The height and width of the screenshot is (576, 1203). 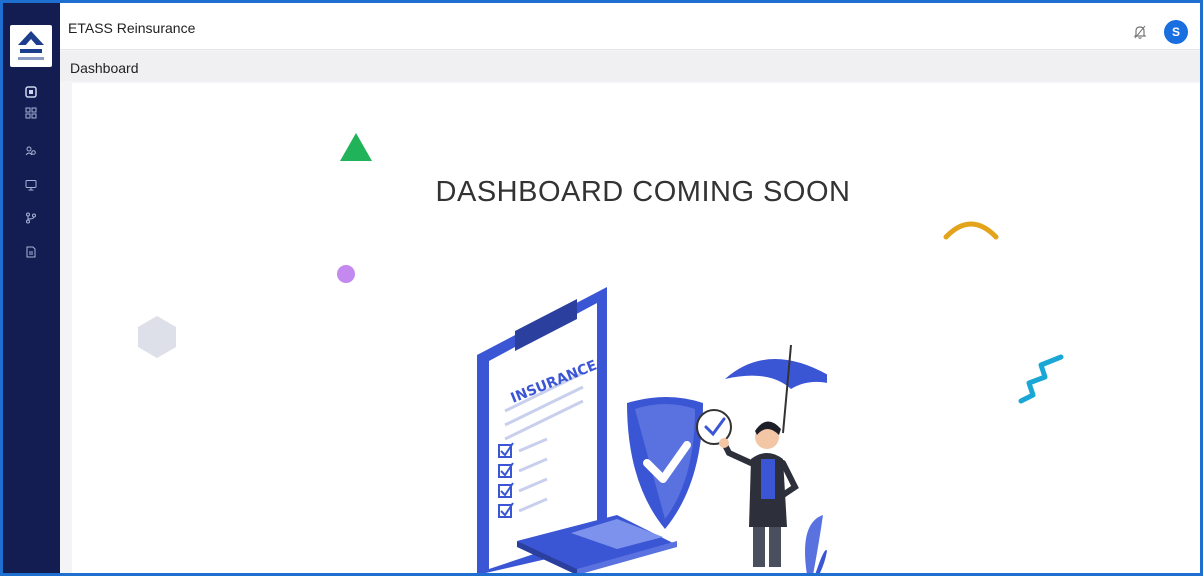 I want to click on sidebar-item-modules, so click(x=31, y=113).